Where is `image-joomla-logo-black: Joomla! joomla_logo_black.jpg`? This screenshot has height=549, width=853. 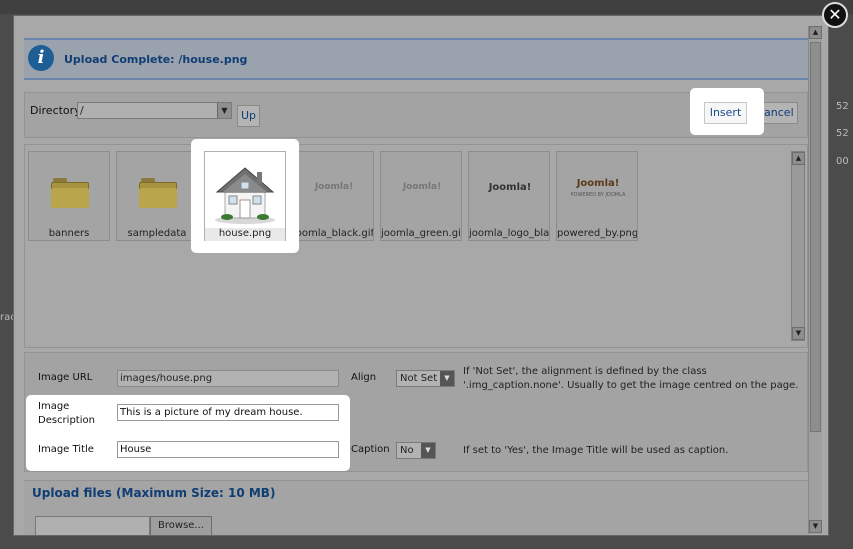
image-joomla-logo-black: Joomla! joomla_logo_black.jpg is located at coordinates (509, 196).